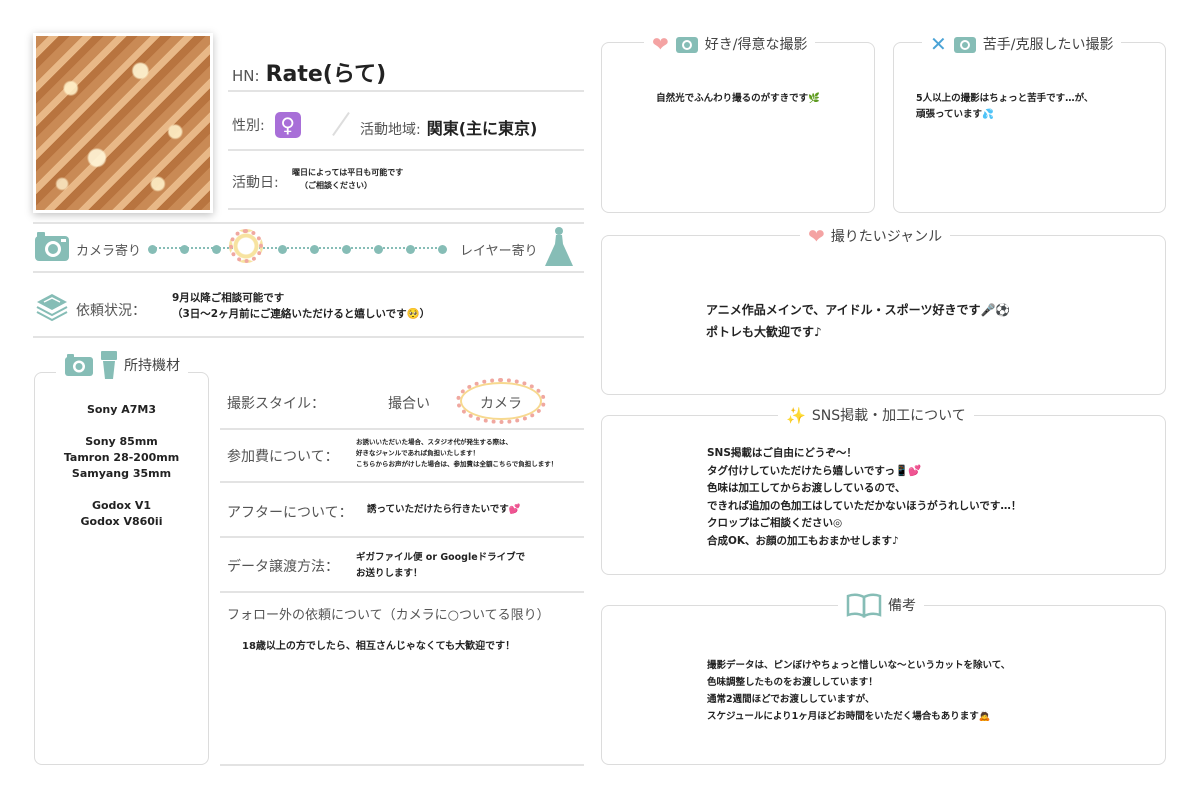 This screenshot has height=800, width=1200. Describe the element at coordinates (409, 404) in the screenshot. I see `style-option-mutual: 撮合い` at that location.